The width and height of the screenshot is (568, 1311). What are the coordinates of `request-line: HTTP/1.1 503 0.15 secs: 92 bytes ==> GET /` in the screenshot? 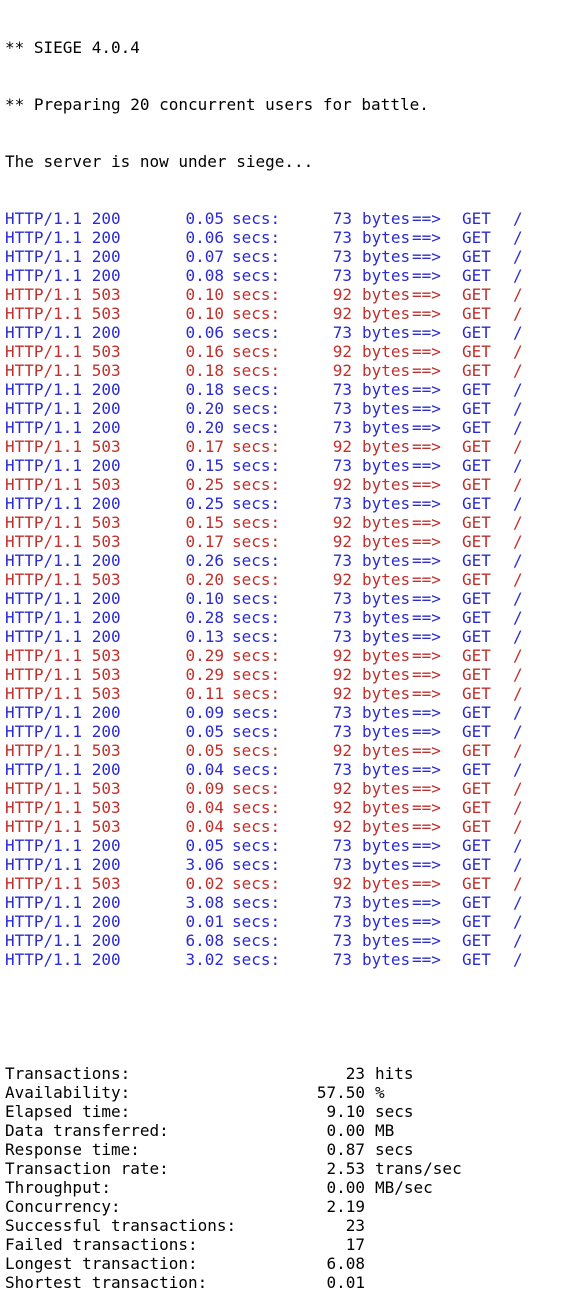 It's located at (264, 522).